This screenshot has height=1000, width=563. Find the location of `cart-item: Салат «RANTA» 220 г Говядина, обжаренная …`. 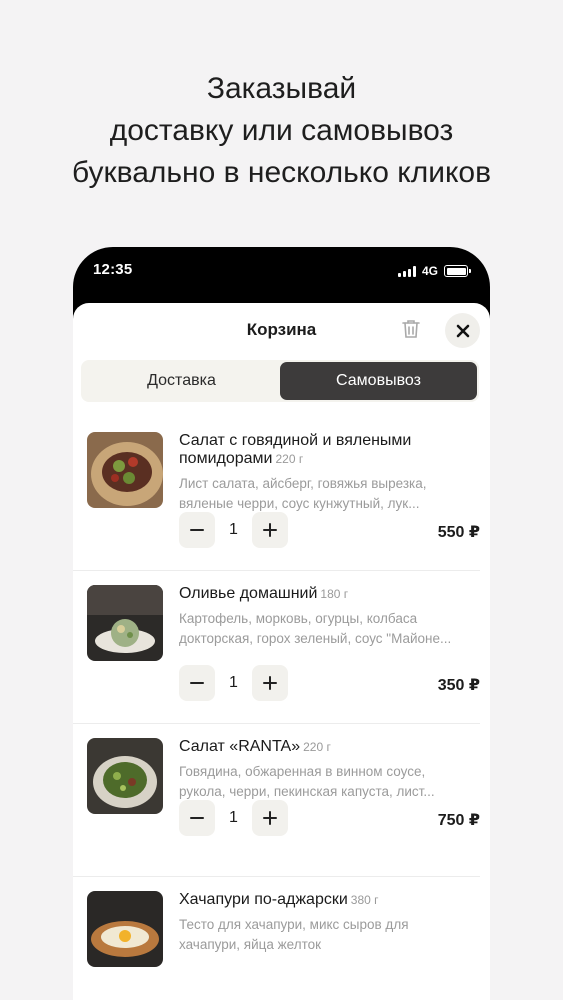

cart-item: Салат «RANTA» 220 г Говядина, обжаренная … is located at coordinates (276, 800).